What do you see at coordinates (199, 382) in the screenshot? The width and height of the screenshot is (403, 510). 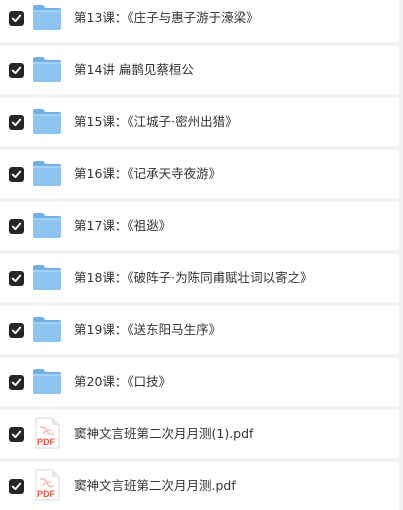 I see `file-row: 第20课：《口技》` at bounding box center [199, 382].